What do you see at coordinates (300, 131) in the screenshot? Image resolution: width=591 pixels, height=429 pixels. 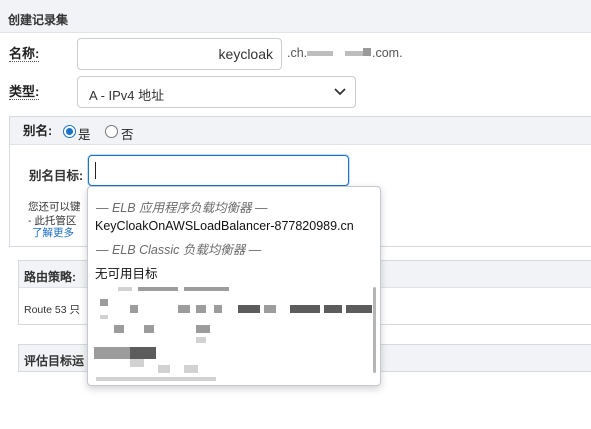 I see `alias-bar: 别名: 是 否` at bounding box center [300, 131].